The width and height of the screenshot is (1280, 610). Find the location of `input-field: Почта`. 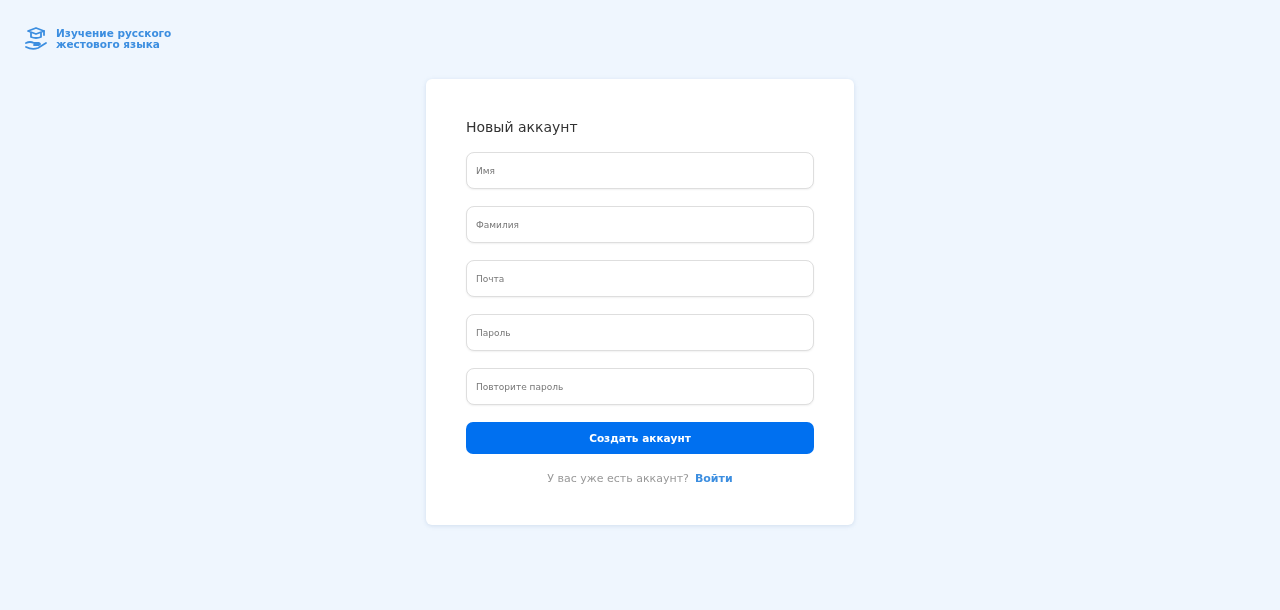

input-field: Почта is located at coordinates (640, 278).